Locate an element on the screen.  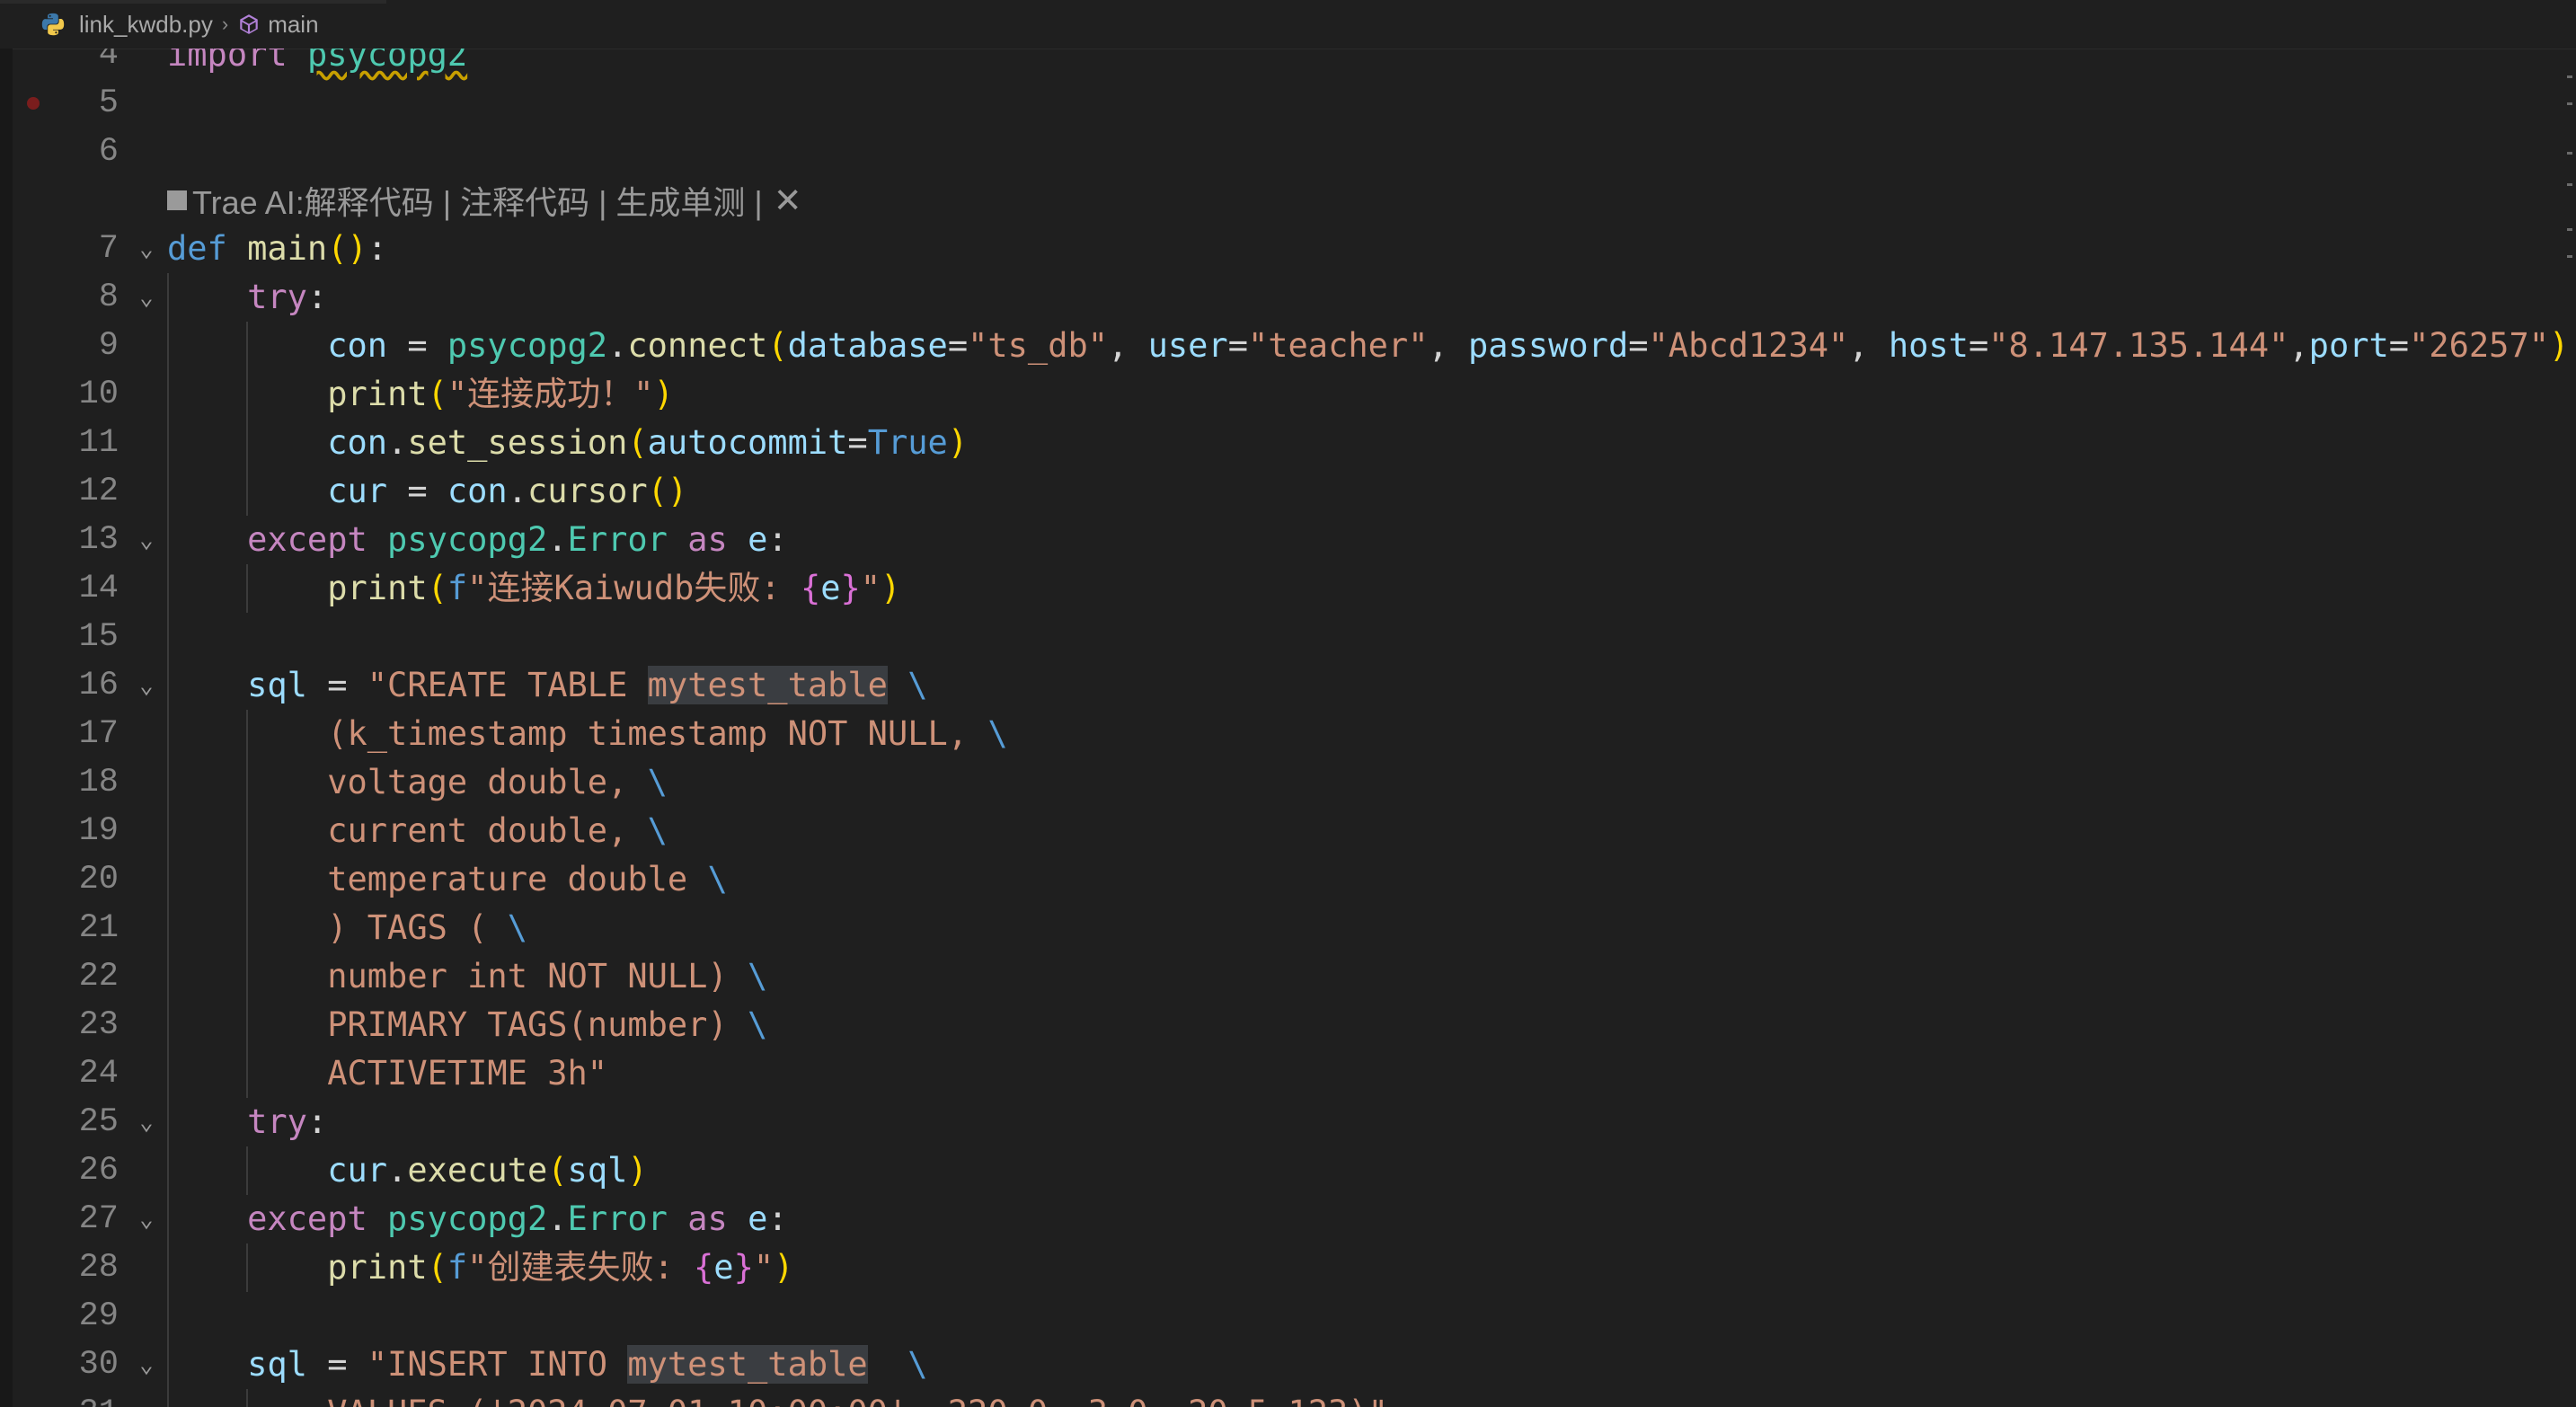
code-line: 12 cur = con.cursor() is located at coordinates (1288, 492).